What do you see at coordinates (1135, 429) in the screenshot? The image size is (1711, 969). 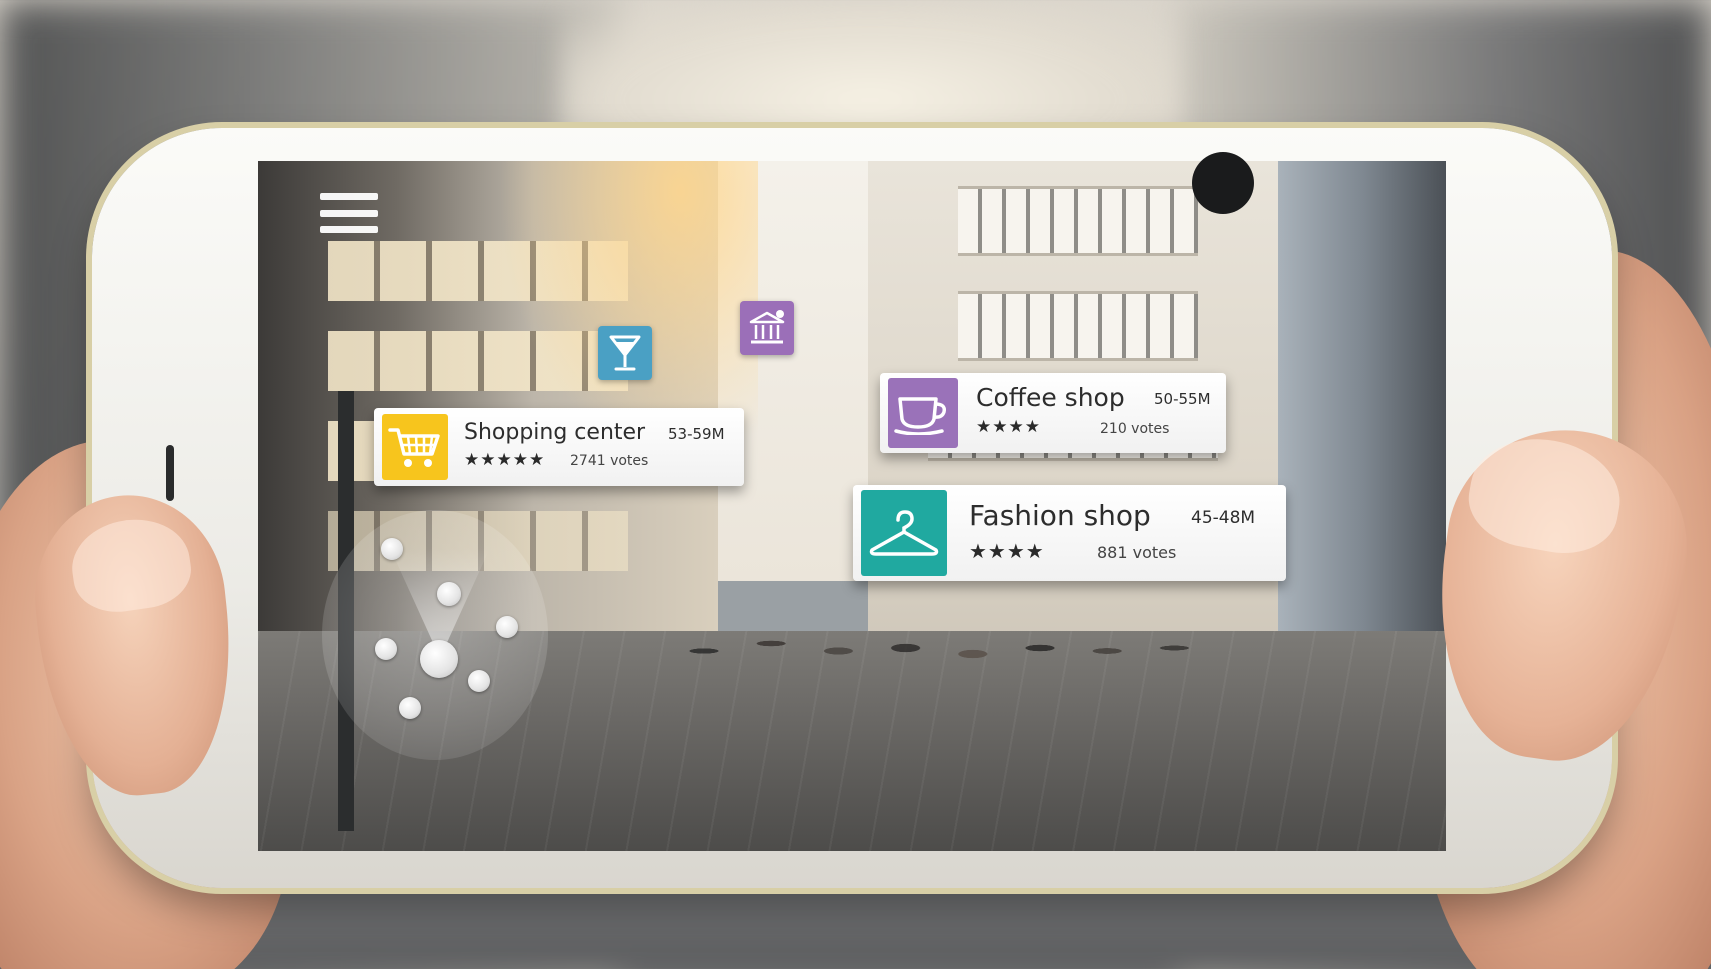 I see `vote-count: 210 votes` at bounding box center [1135, 429].